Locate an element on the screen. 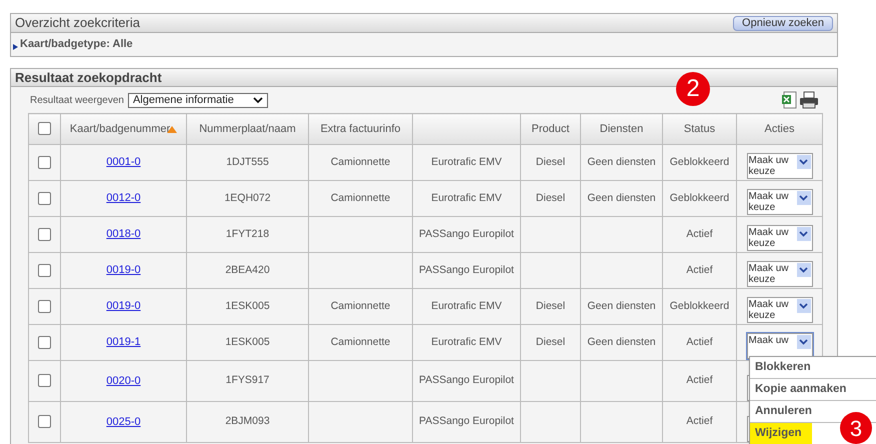 The image size is (876, 444). panel-title: Resultaat zoekopdracht is located at coordinates (88, 77).